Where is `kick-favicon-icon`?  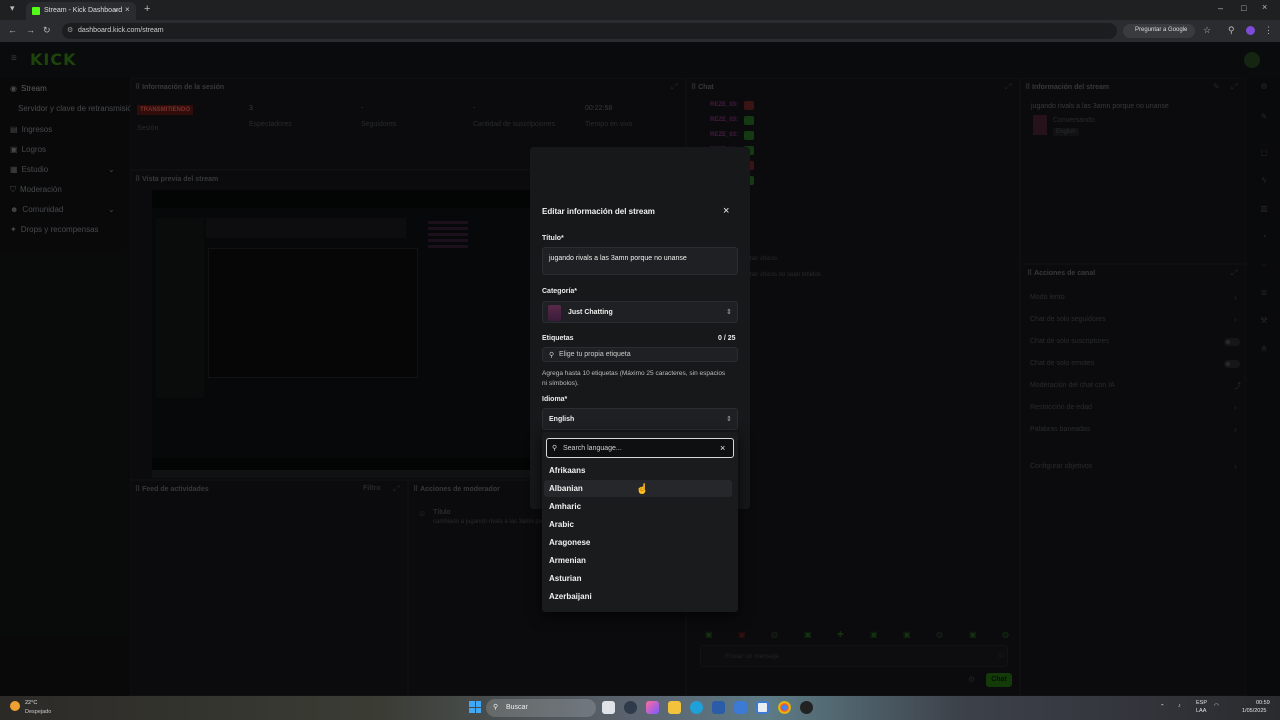 kick-favicon-icon is located at coordinates (36, 11).